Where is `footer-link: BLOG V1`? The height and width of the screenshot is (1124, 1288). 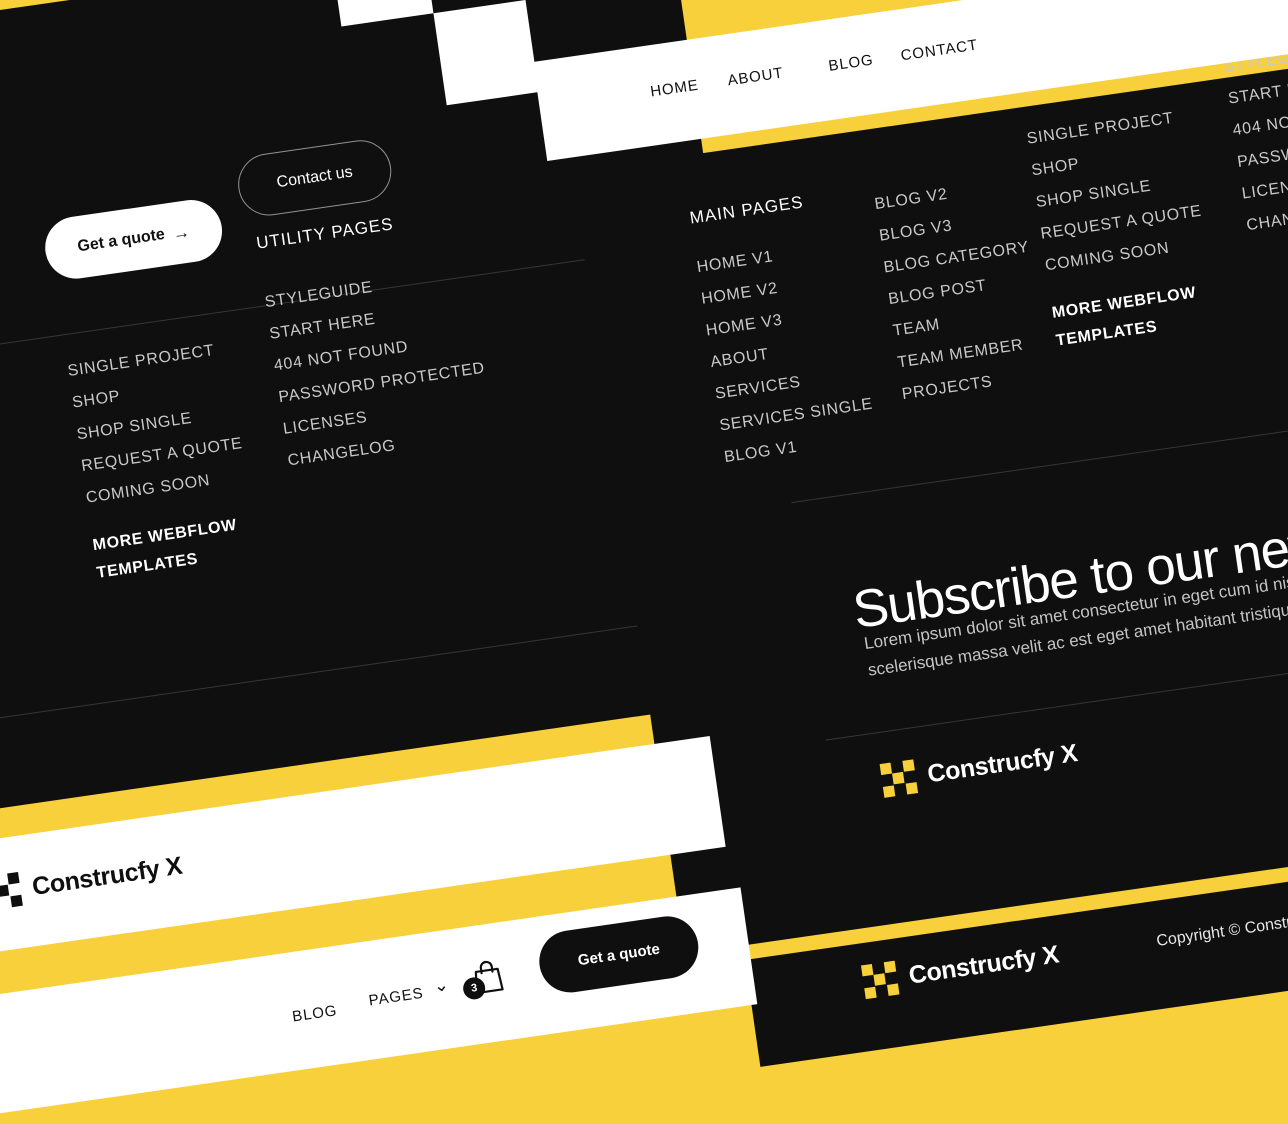
footer-link: BLOG V1 is located at coordinates (760, 452).